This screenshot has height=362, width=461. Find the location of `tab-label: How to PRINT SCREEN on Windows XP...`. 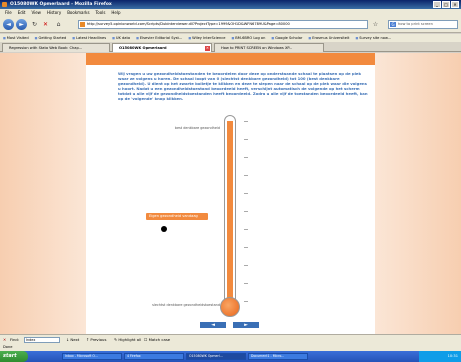

tab-label: How to PRINT SCREEN on Windows XP... is located at coordinates (257, 48).